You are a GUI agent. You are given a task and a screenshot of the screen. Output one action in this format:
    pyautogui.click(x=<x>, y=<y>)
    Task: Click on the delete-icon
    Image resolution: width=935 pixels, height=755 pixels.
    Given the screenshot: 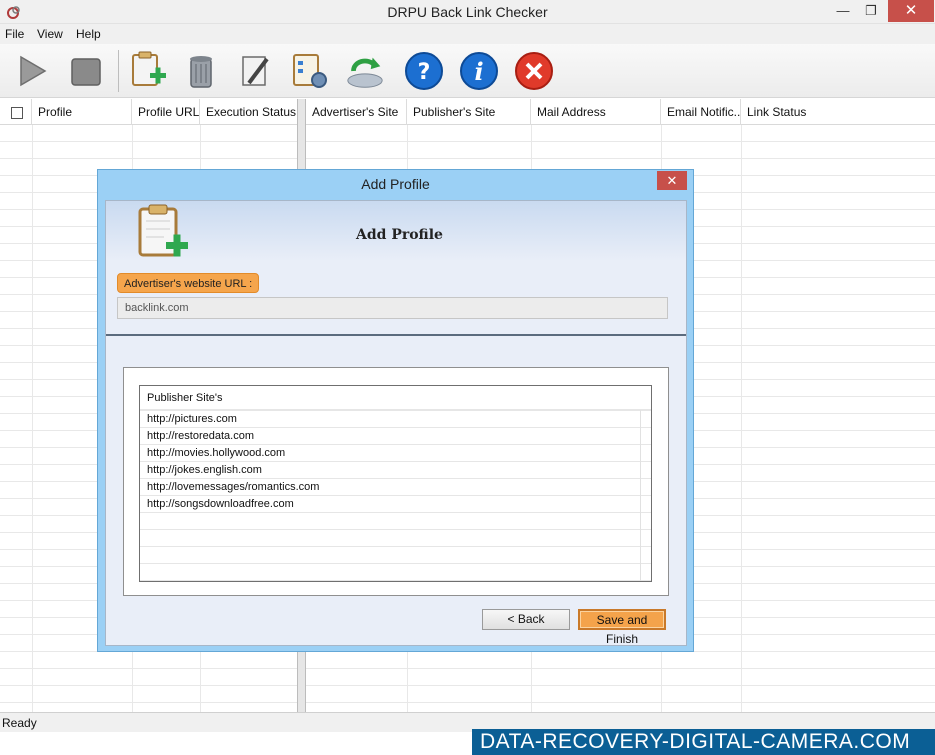 What is the action you would take?
    pyautogui.click(x=201, y=72)
    